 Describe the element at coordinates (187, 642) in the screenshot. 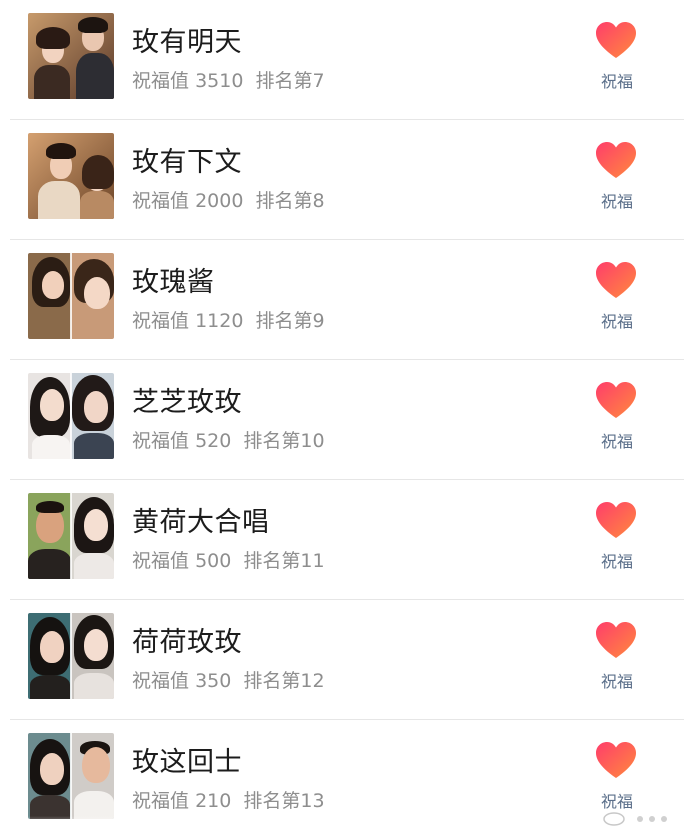

I see `item-title: 荷荷玫玫` at that location.